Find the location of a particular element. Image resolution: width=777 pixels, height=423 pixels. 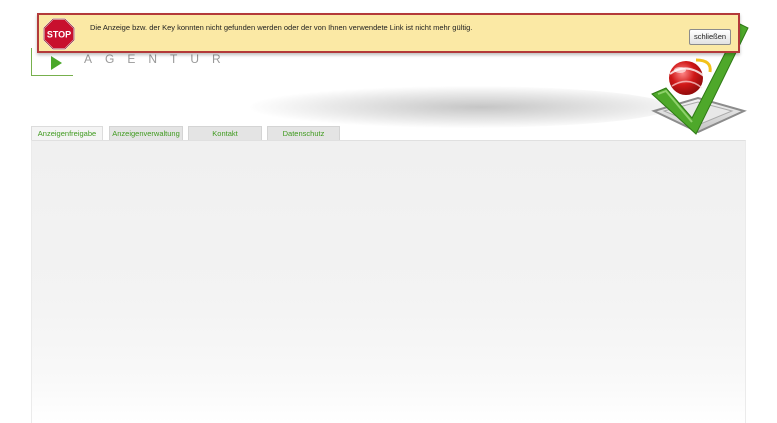

tab-label: Kontakt is located at coordinates (225, 133).